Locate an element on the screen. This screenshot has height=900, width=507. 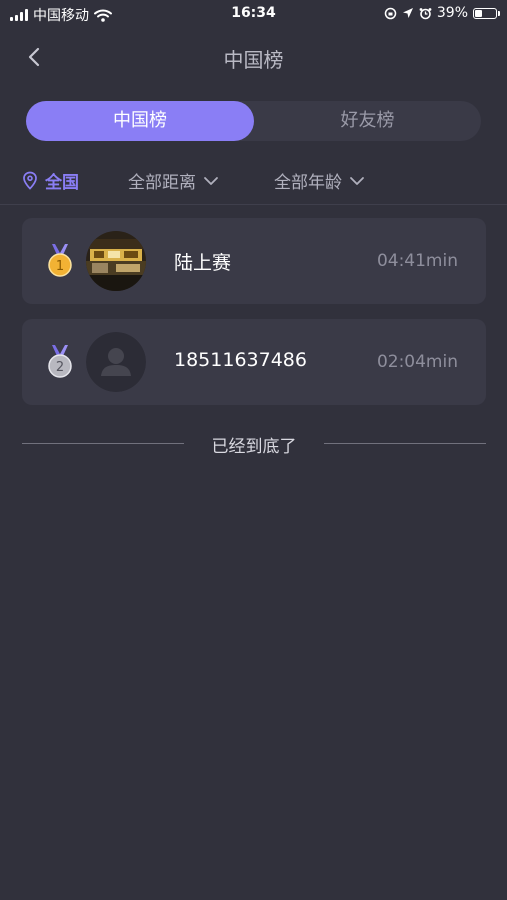
player-name: 陆上赛 is located at coordinates (203, 263).